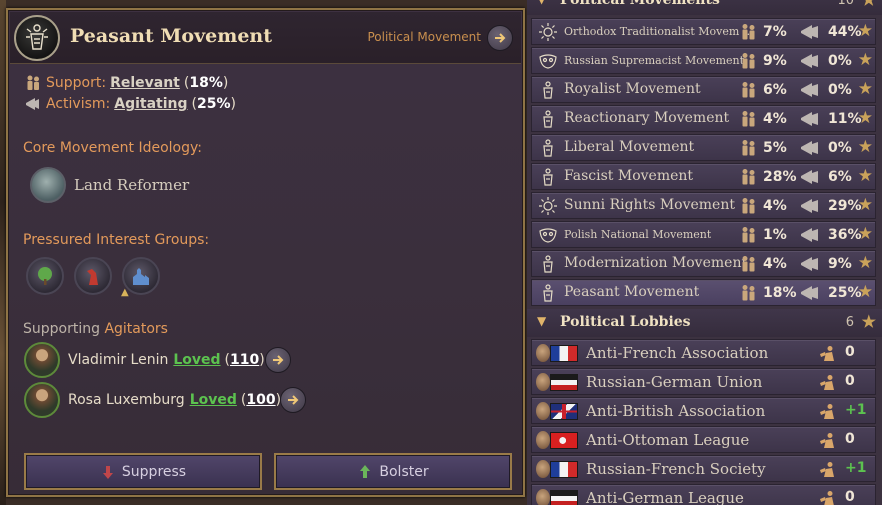 The width and height of the screenshot is (882, 505). What do you see at coordinates (828, 497) in the screenshot?
I see `lobby-icon` at bounding box center [828, 497].